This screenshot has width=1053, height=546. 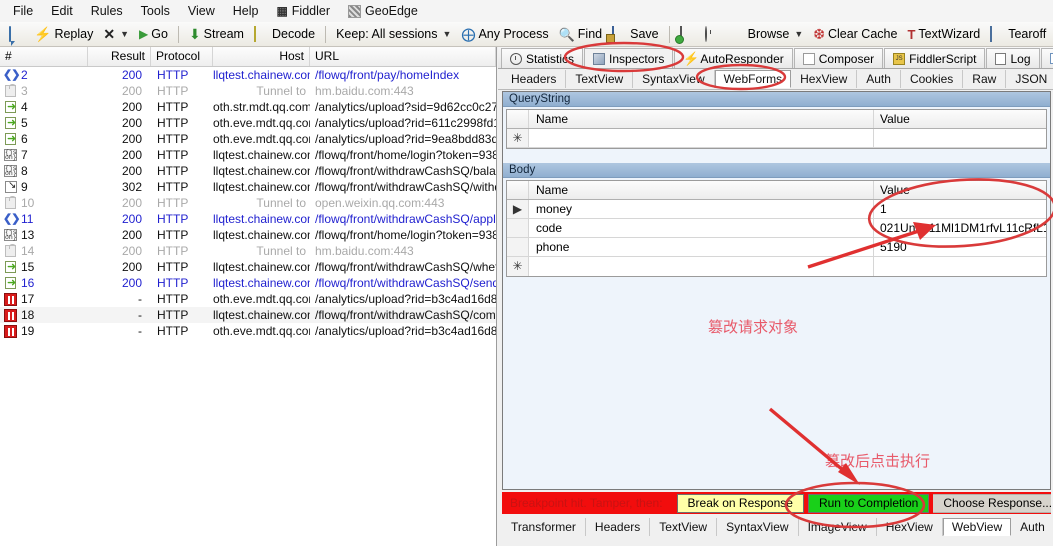 I want to click on tearoff-button: Tearoff, so click(x=1018, y=34).